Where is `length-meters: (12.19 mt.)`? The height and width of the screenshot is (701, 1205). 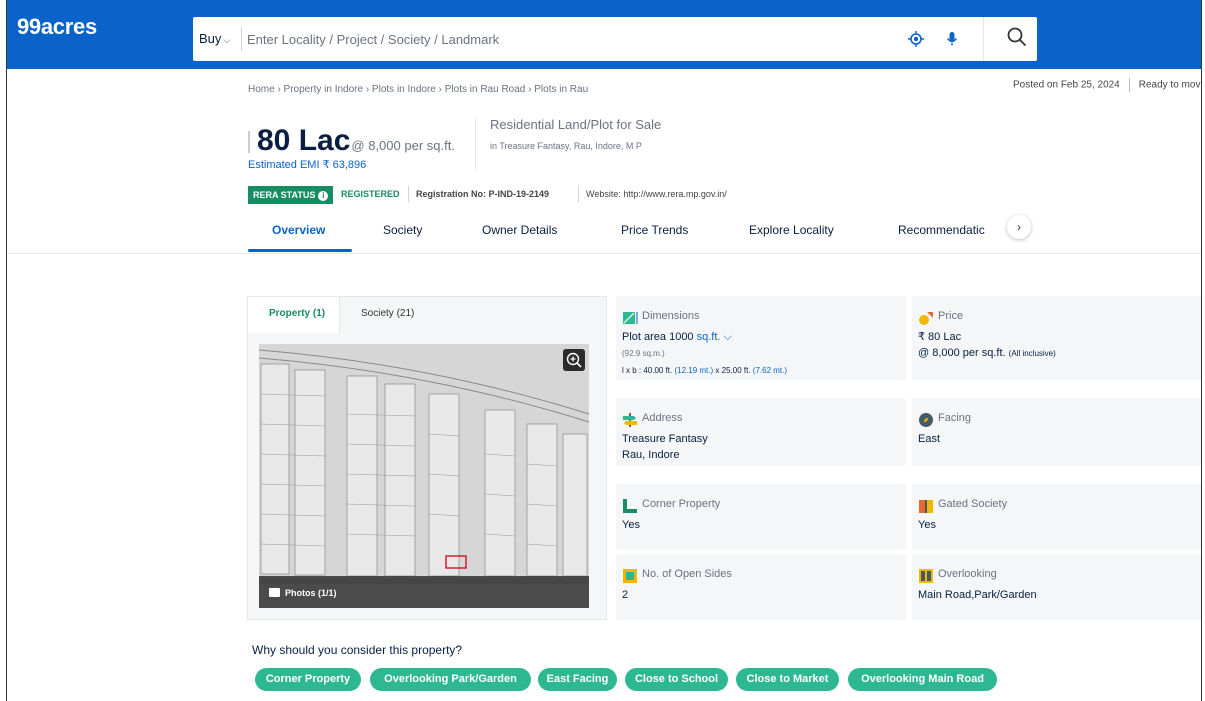
length-meters: (12.19 mt.) is located at coordinates (694, 370).